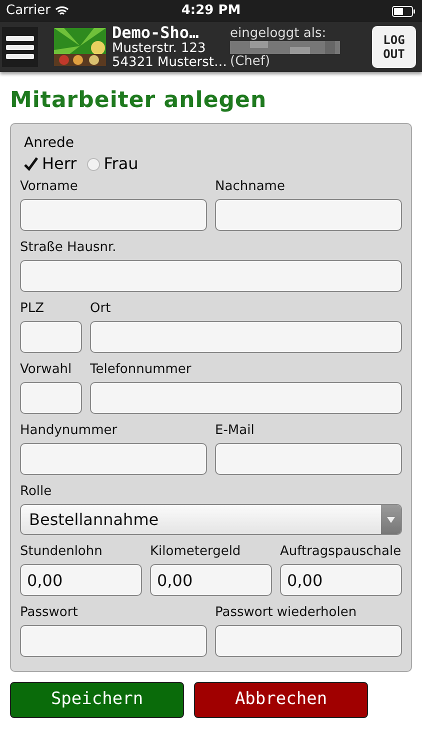 The image size is (422, 750). I want to click on field-label: Vorwahl, so click(46, 370).